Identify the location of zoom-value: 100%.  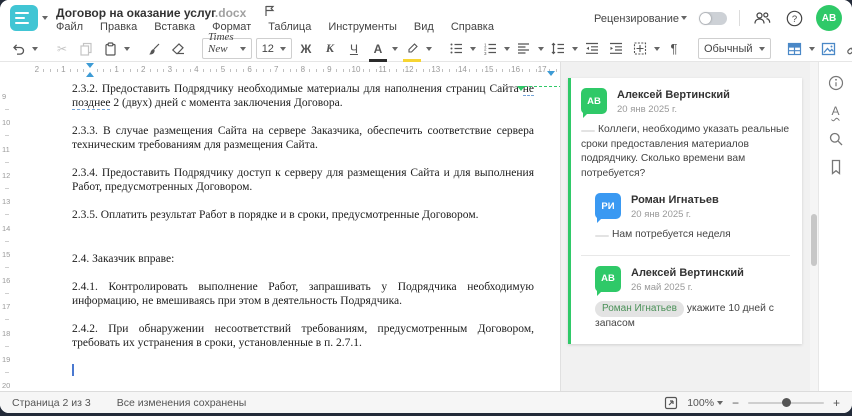
(705, 403).